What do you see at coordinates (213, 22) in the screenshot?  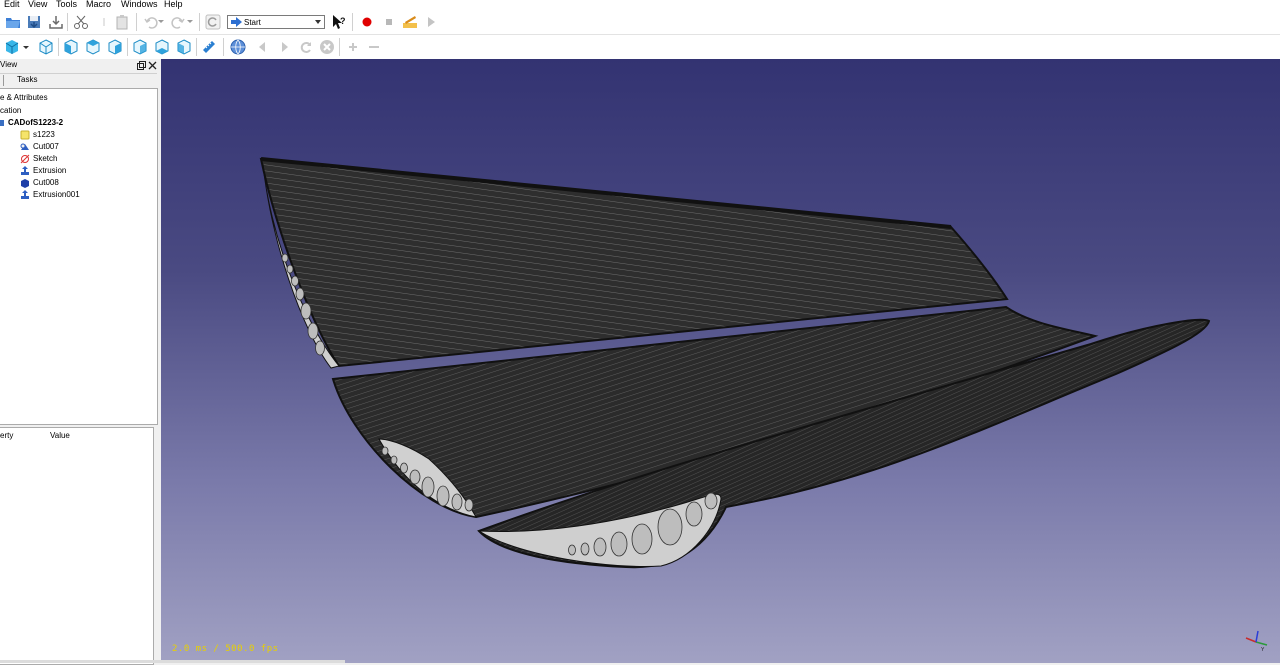 I see `refresh-icon` at bounding box center [213, 22].